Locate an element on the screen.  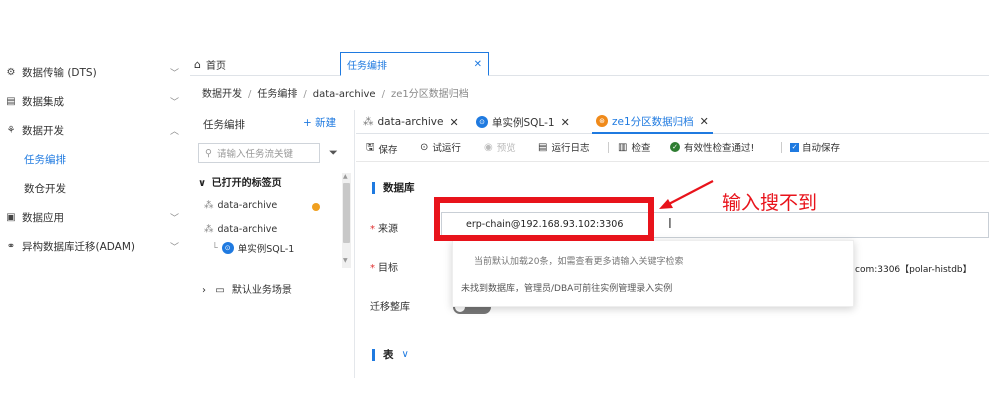
tab-task-orchestration: 任务编排 ✕ is located at coordinates (414, 64).